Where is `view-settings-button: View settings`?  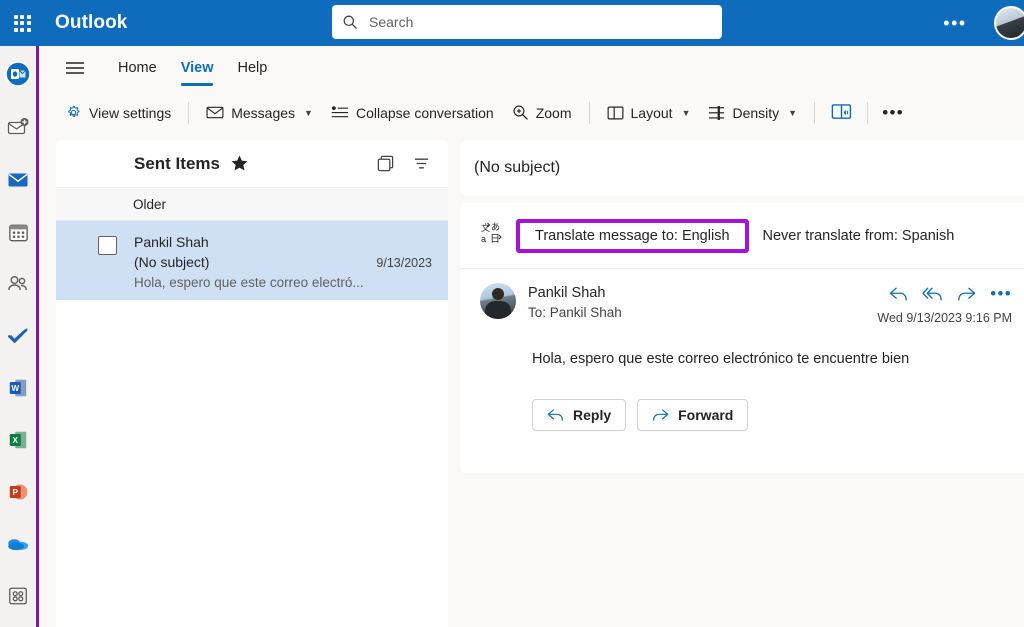
view-settings-button: View settings is located at coordinates (118, 113).